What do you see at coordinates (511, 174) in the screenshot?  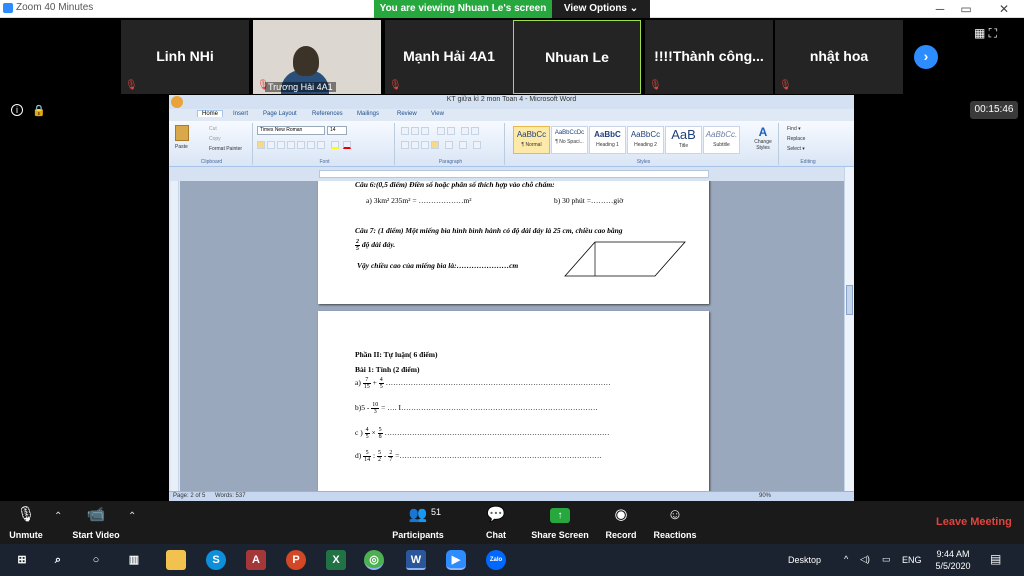 I see `horizontal-ruler` at bounding box center [511, 174].